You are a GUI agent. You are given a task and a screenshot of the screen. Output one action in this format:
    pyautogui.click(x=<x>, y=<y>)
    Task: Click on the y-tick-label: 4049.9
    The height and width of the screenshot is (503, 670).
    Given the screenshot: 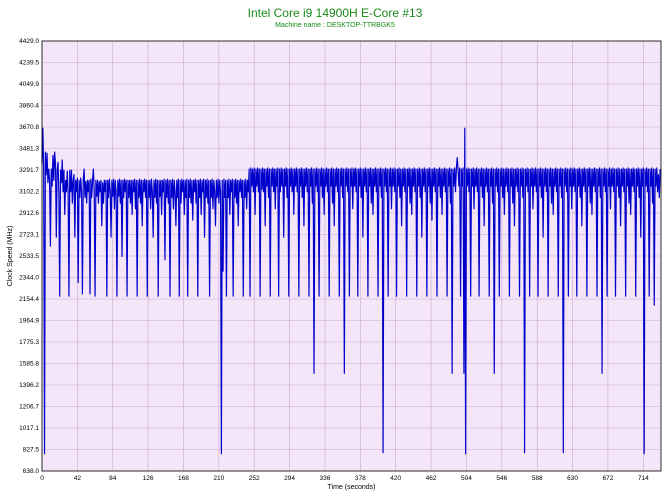 What is the action you would take?
    pyautogui.click(x=29, y=84)
    